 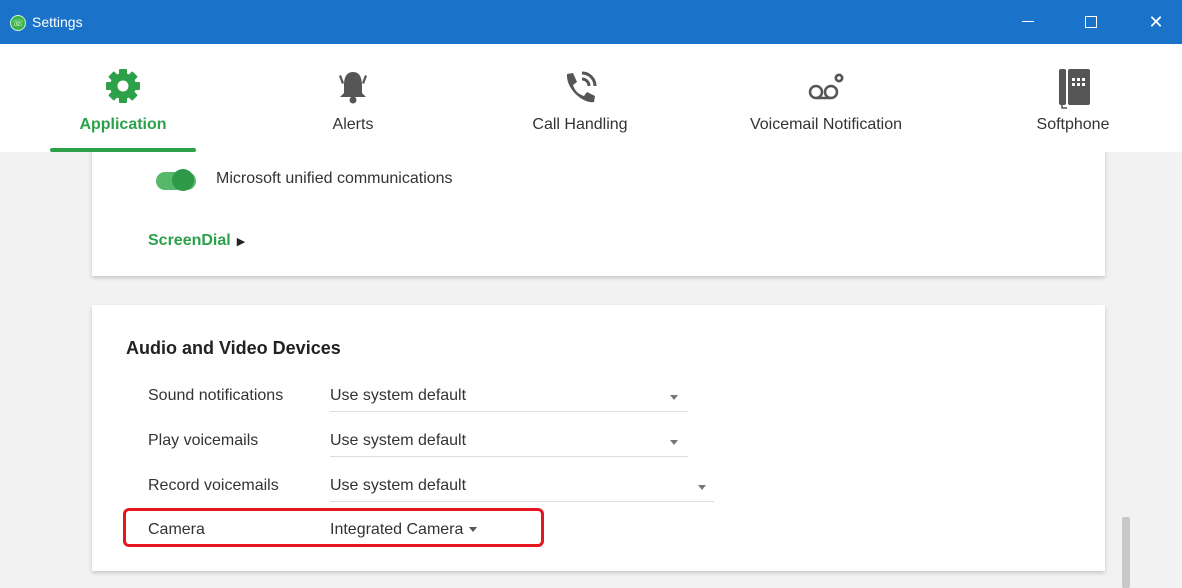 I want to click on microsoft-uc-toggle, so click(x=176, y=180).